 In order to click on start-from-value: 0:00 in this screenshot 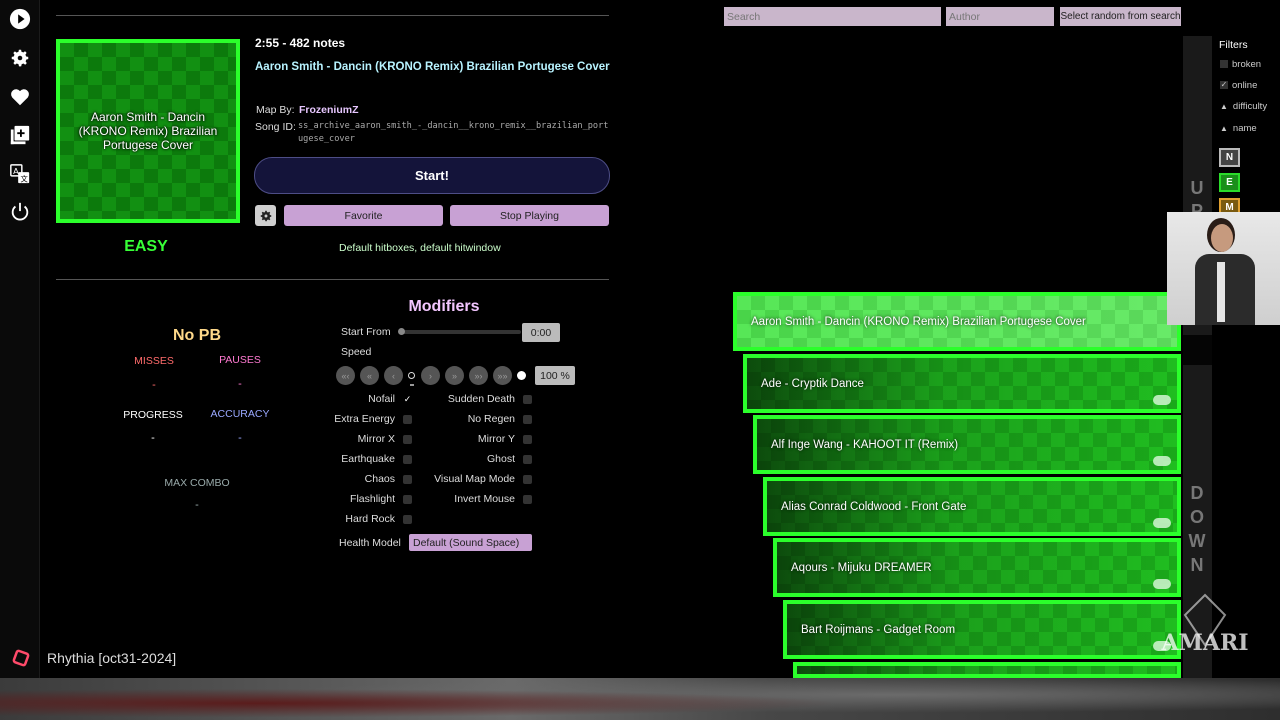, I will do `click(541, 332)`.